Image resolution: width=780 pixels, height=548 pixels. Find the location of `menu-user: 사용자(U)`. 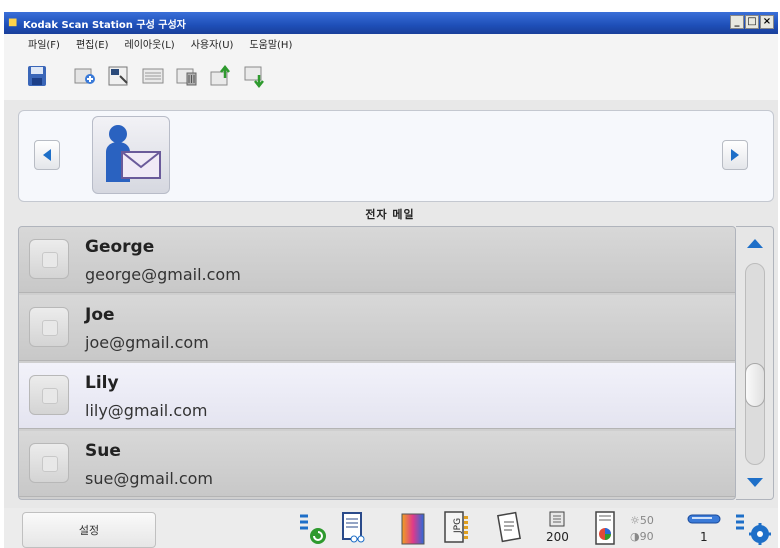

menu-user: 사용자(U) is located at coordinates (212, 43).